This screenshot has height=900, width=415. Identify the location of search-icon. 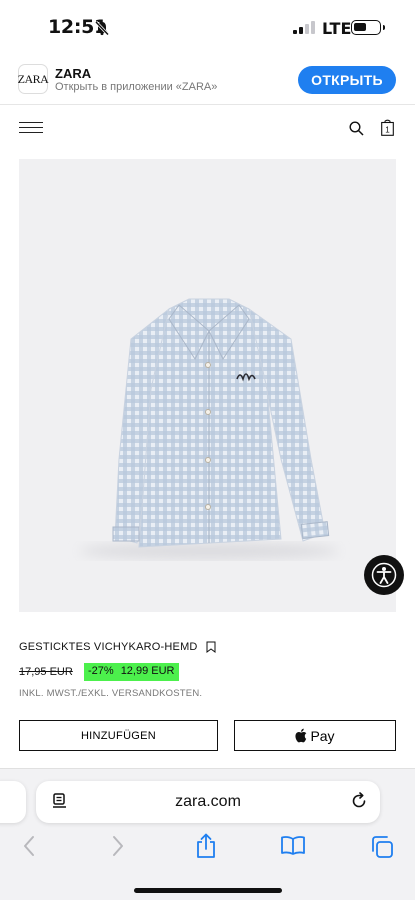
(356, 128).